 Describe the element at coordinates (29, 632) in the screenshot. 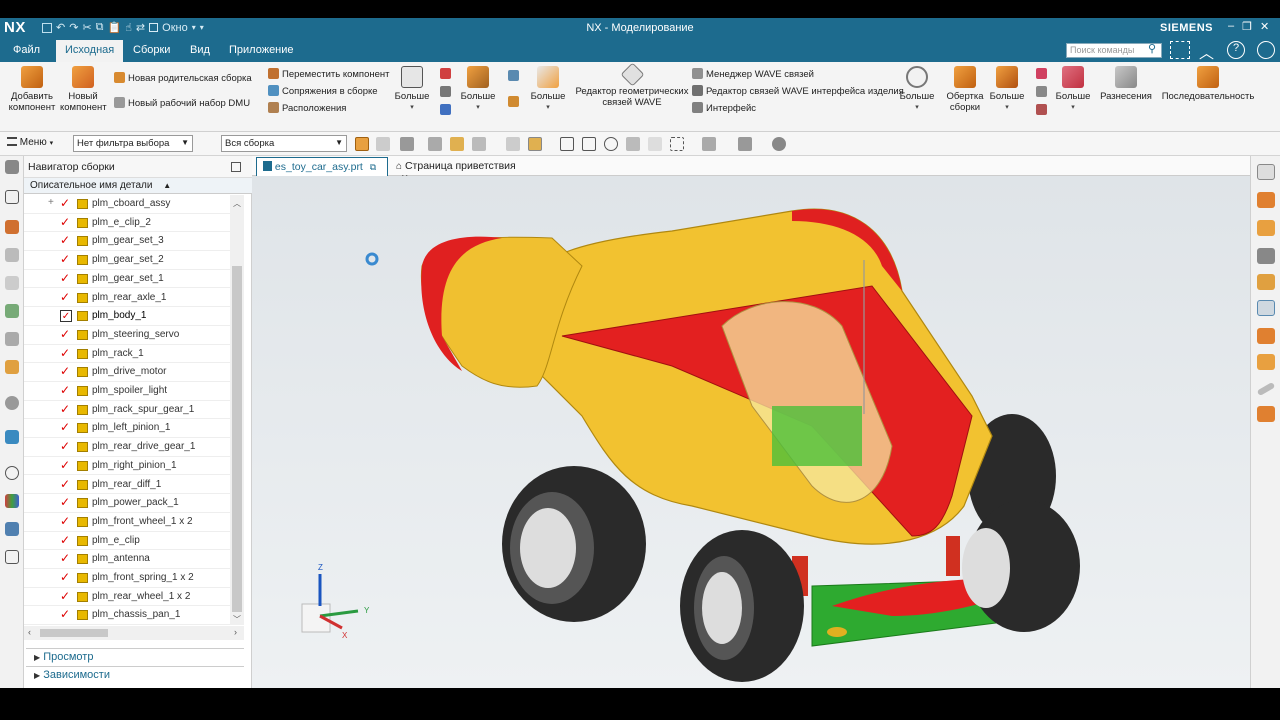

I see `scroll-left-icon: ‹` at that location.